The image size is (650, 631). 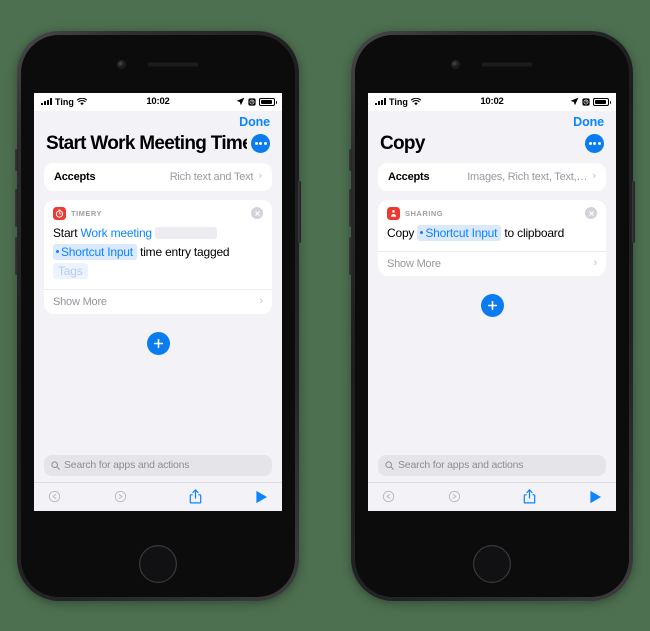 I want to click on navigation-bar: Done, so click(x=158, y=120).